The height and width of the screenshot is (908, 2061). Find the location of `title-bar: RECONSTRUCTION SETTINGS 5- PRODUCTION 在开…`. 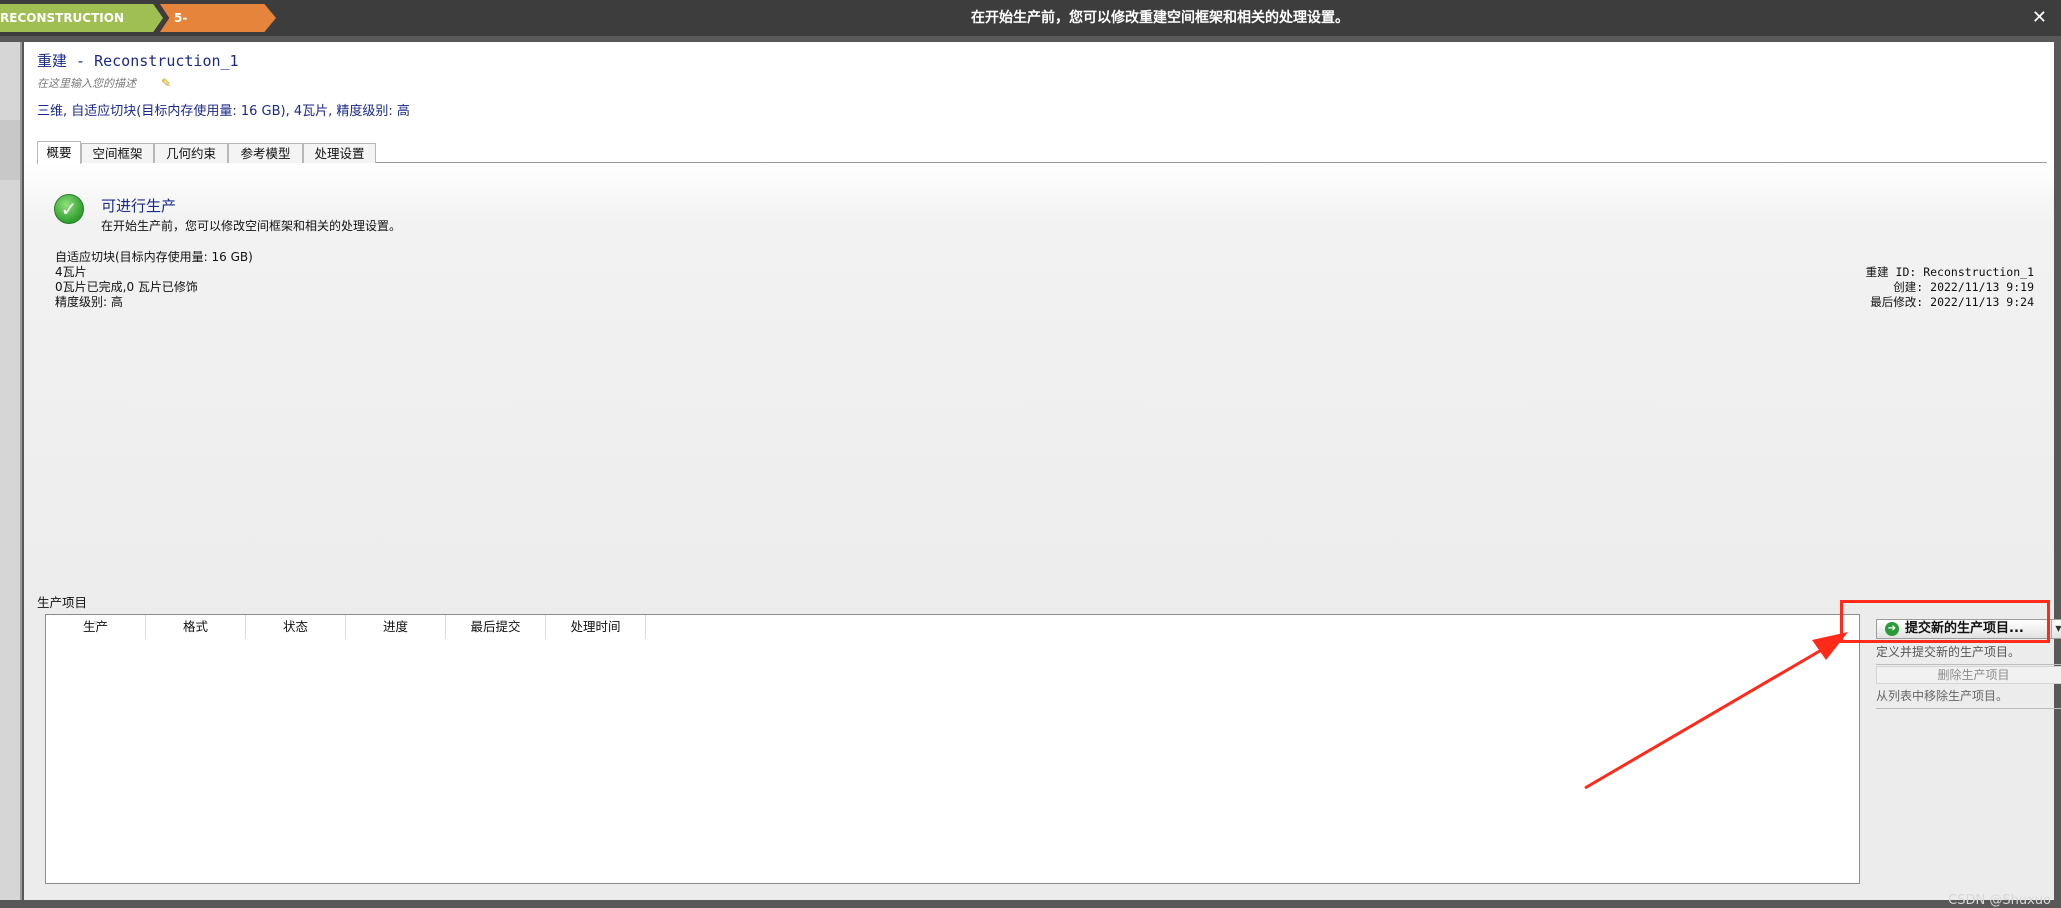

title-bar: RECONSTRUCTION SETTINGS 5- PRODUCTION 在开… is located at coordinates (1030, 18).